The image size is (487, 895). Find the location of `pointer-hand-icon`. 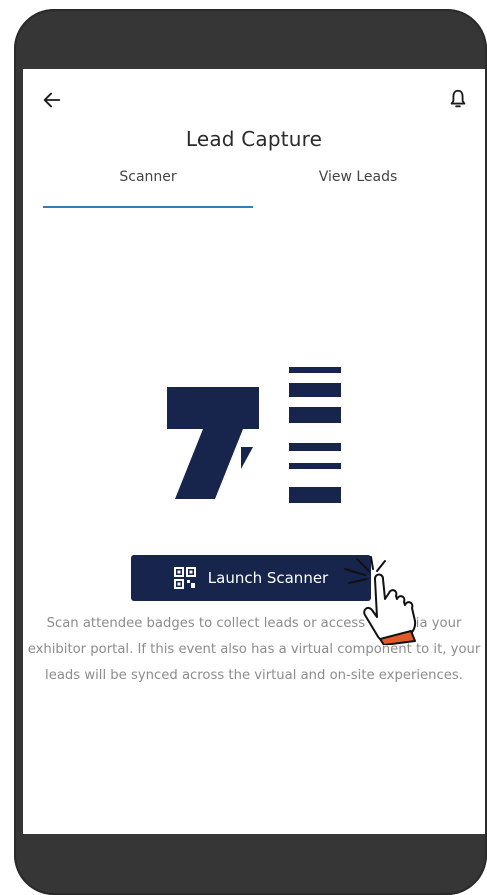

pointer-hand-icon is located at coordinates (380, 600).